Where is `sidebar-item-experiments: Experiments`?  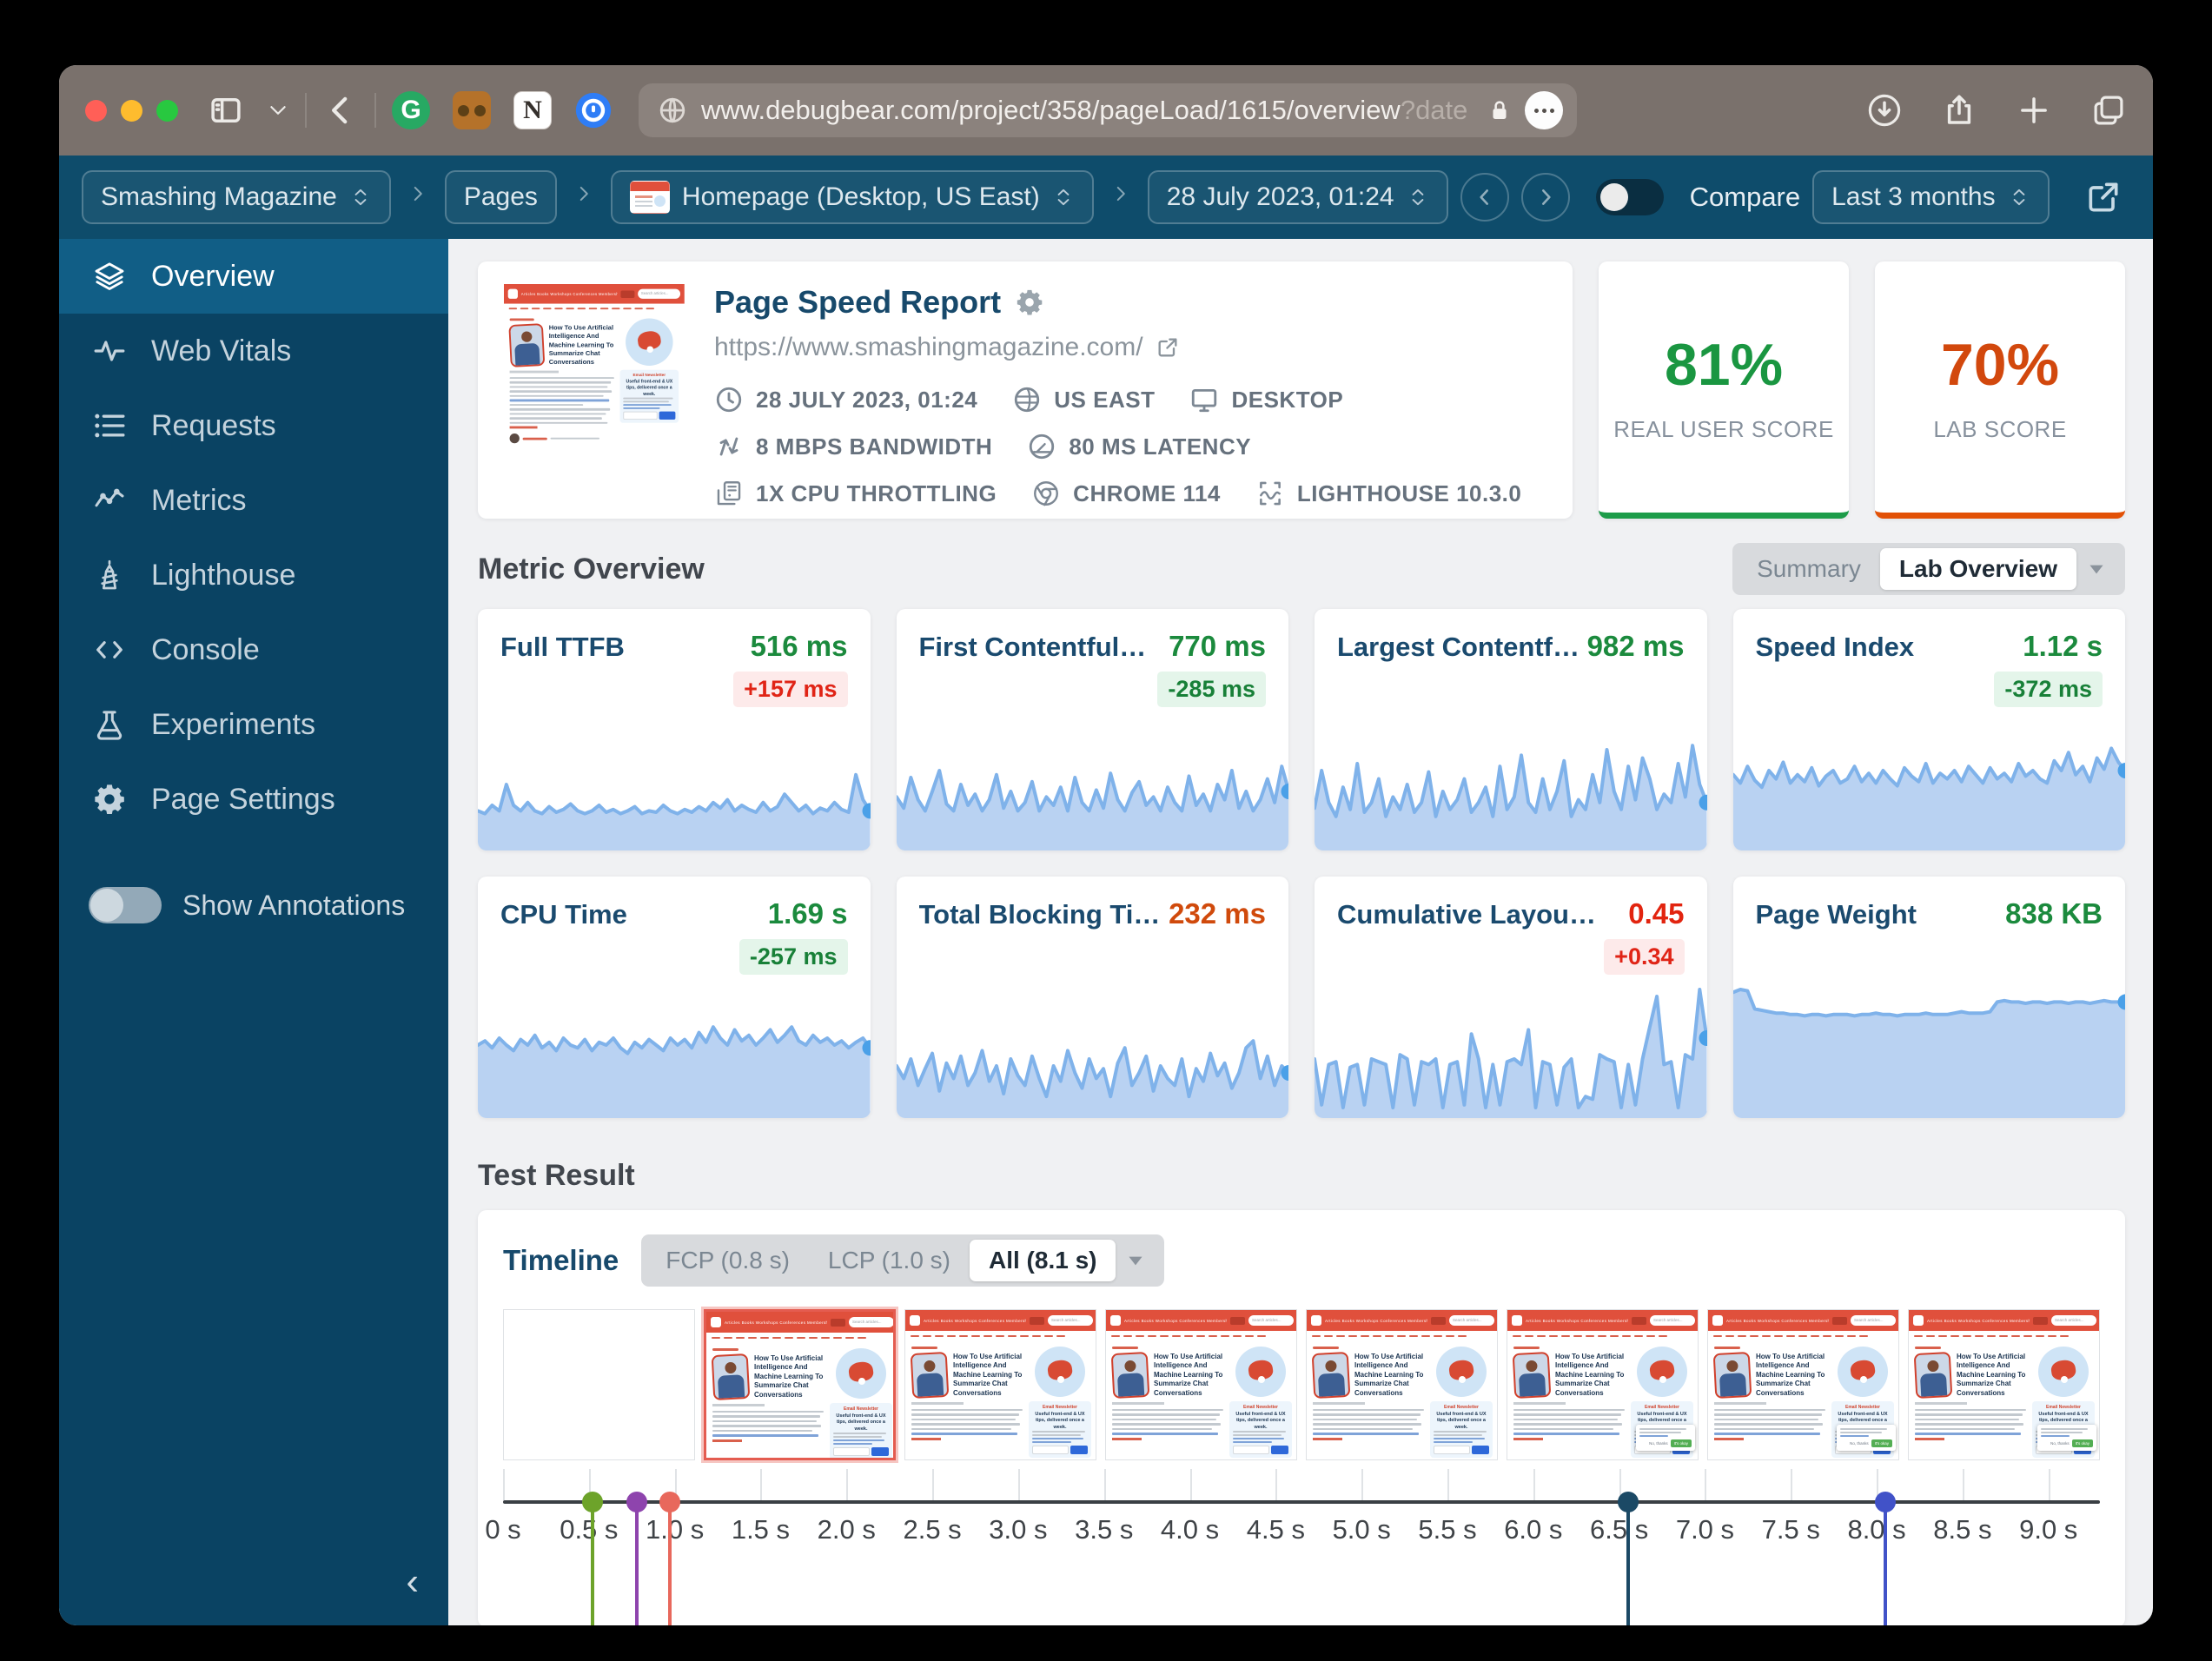 sidebar-item-experiments: Experiments is located at coordinates (254, 724).